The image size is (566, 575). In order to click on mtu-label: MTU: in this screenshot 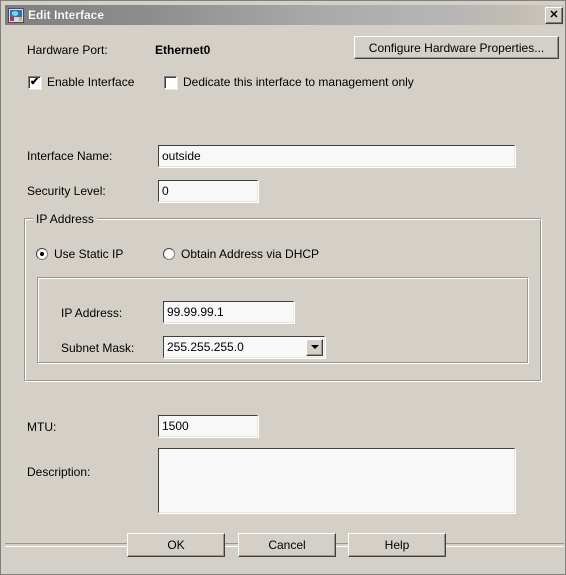, I will do `click(42, 427)`.